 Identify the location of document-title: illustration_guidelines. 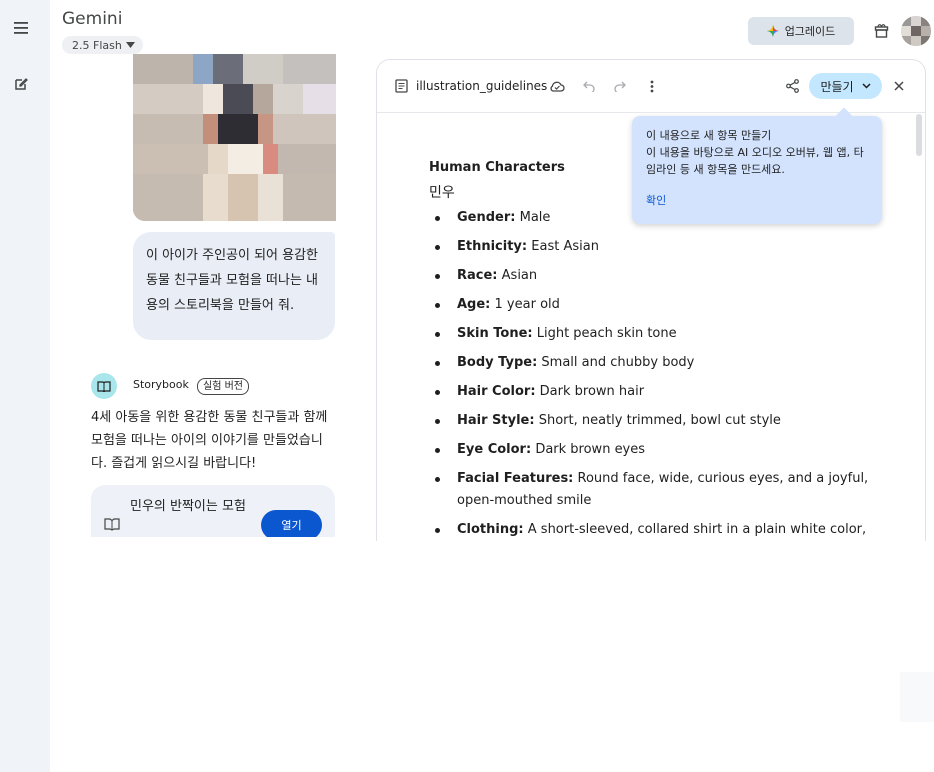
(481, 86).